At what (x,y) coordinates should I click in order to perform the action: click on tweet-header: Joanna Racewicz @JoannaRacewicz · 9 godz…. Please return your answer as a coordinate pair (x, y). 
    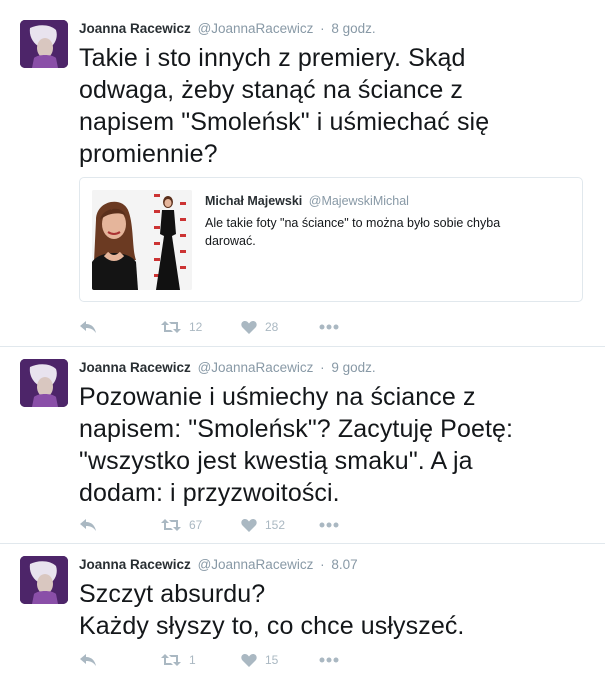
    Looking at the image, I should click on (227, 368).